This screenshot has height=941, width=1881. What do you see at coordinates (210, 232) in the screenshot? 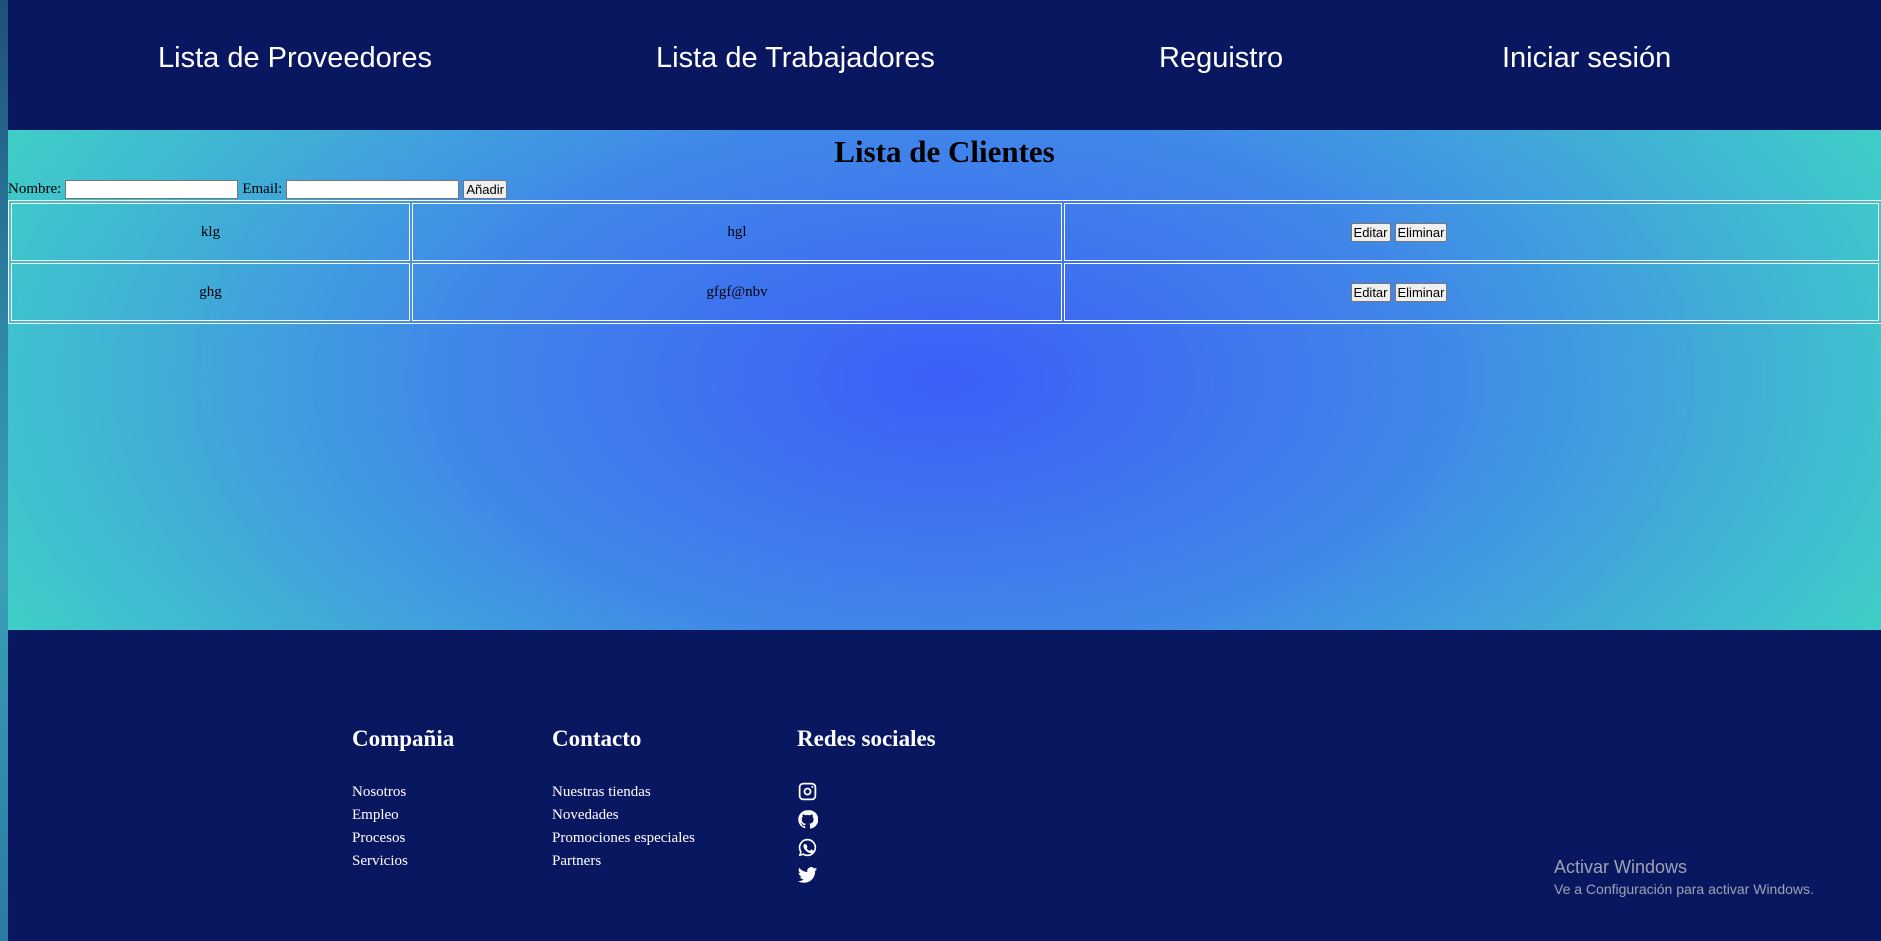
I see `client-name-cell: klg` at bounding box center [210, 232].